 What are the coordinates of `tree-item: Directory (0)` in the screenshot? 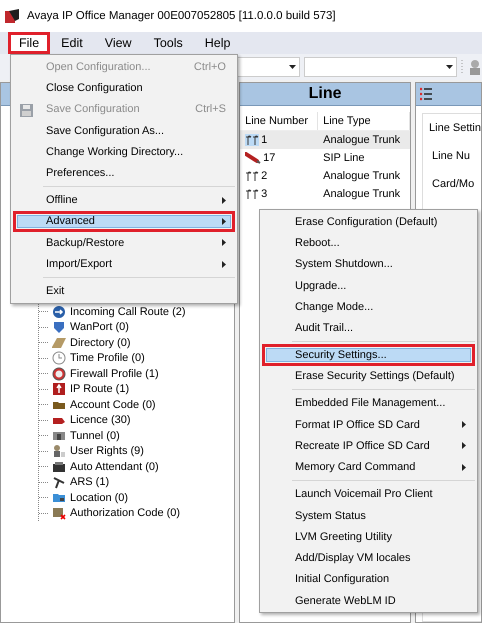 It's located at (100, 342).